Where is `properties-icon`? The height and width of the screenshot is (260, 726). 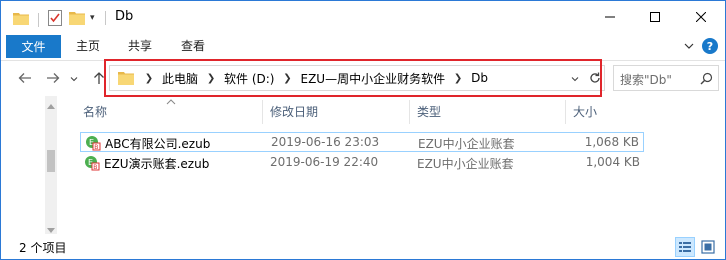 properties-icon is located at coordinates (55, 18).